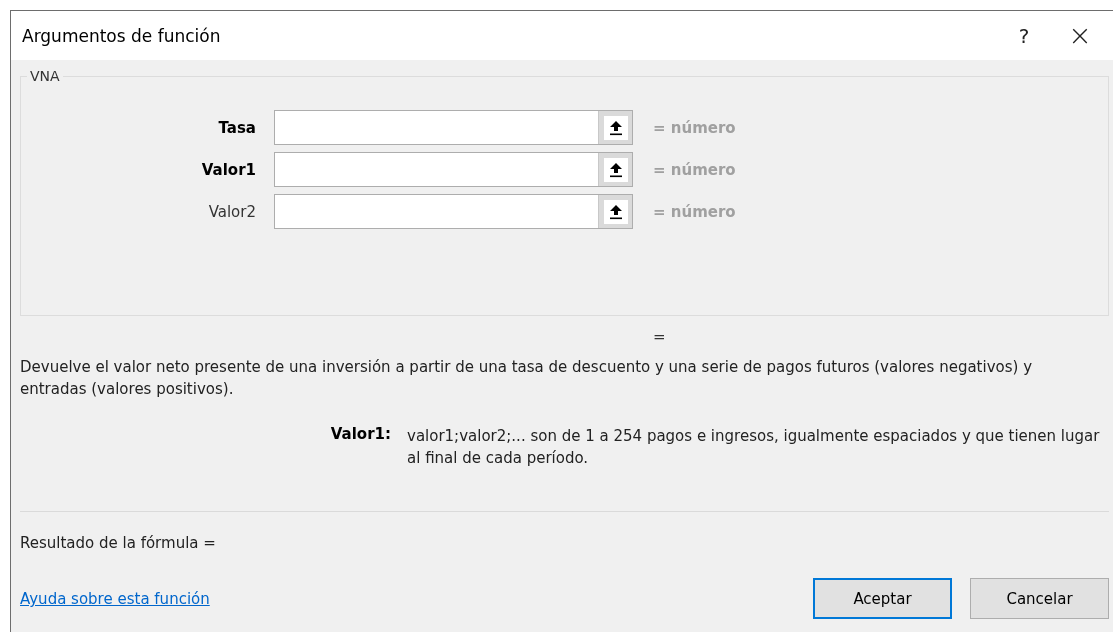  What do you see at coordinates (228, 169) in the screenshot?
I see `argument-label: Valor1` at bounding box center [228, 169].